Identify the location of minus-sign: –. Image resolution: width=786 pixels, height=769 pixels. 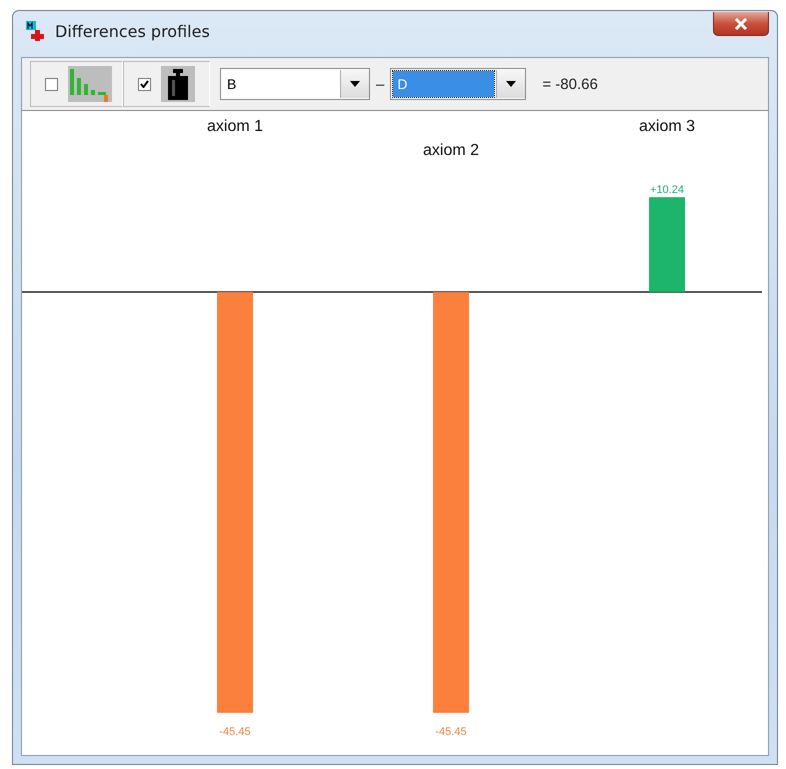
(380, 84).